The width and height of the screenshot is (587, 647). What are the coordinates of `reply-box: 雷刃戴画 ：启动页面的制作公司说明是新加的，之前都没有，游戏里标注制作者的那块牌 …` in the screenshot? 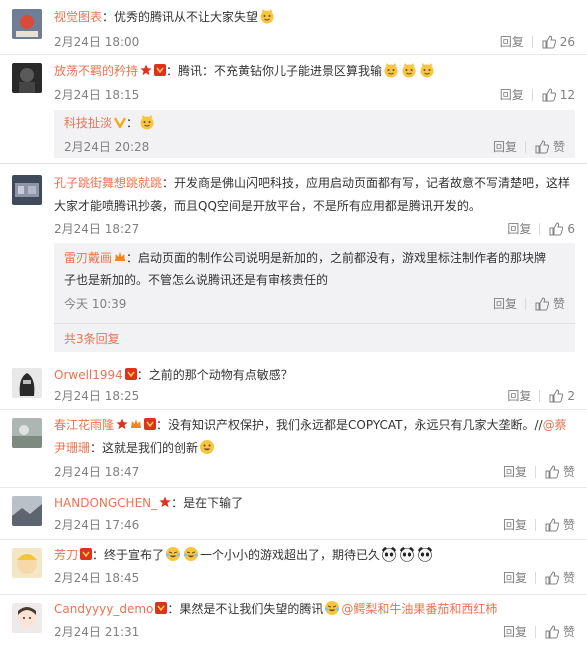 It's located at (314, 297).